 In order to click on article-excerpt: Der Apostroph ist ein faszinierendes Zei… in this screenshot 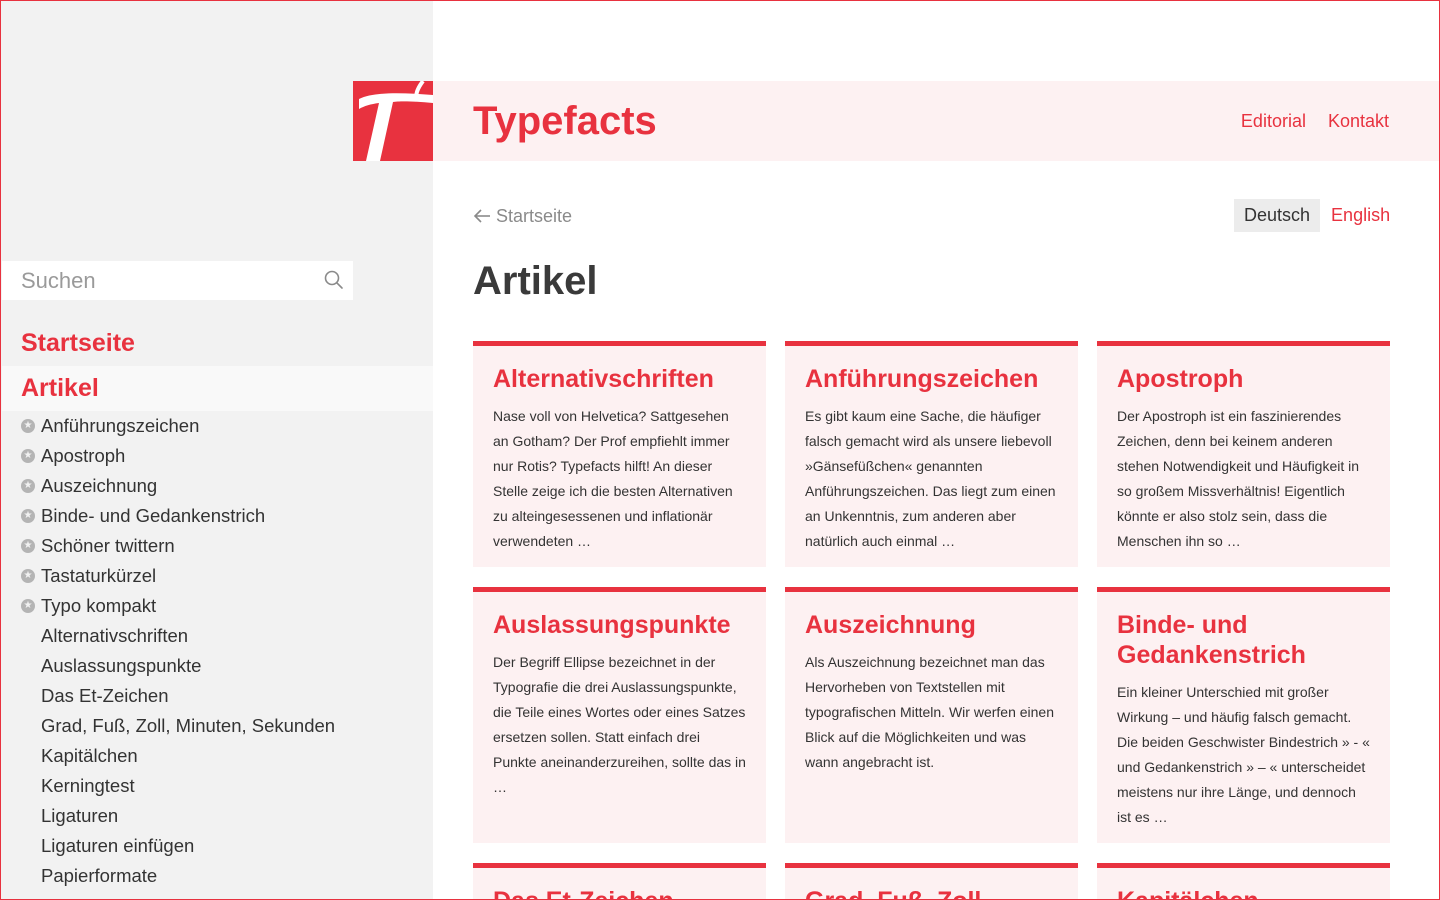, I will do `click(1238, 478)`.